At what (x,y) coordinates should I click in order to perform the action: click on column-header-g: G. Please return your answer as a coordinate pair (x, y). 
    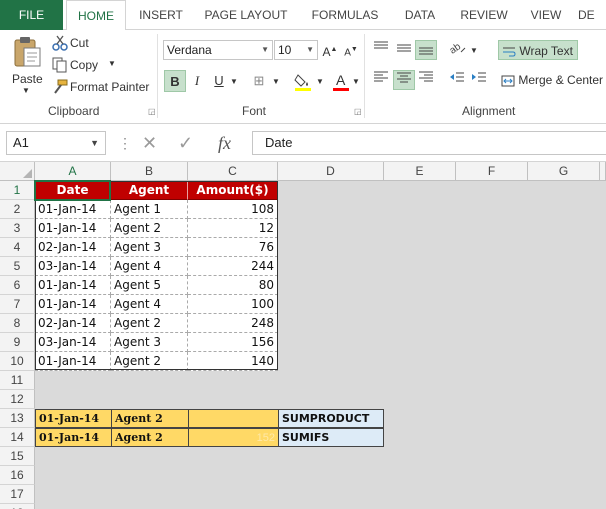
    Looking at the image, I should click on (564, 171).